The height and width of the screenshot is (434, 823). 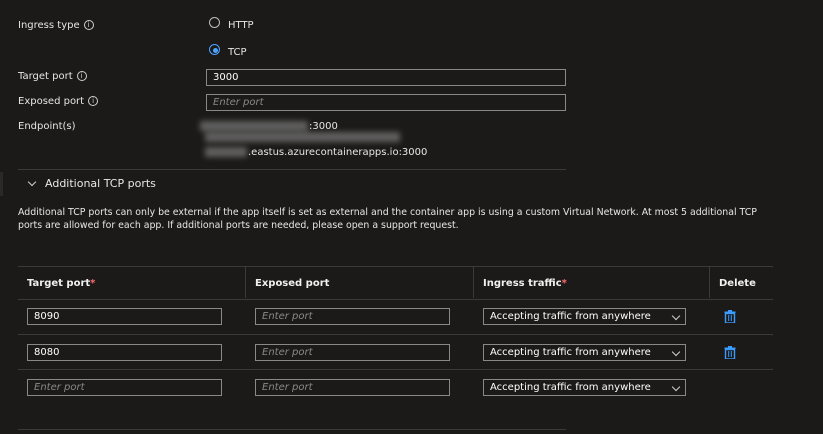 I want to click on col-header-exposed-port: Exposed port, so click(x=292, y=283).